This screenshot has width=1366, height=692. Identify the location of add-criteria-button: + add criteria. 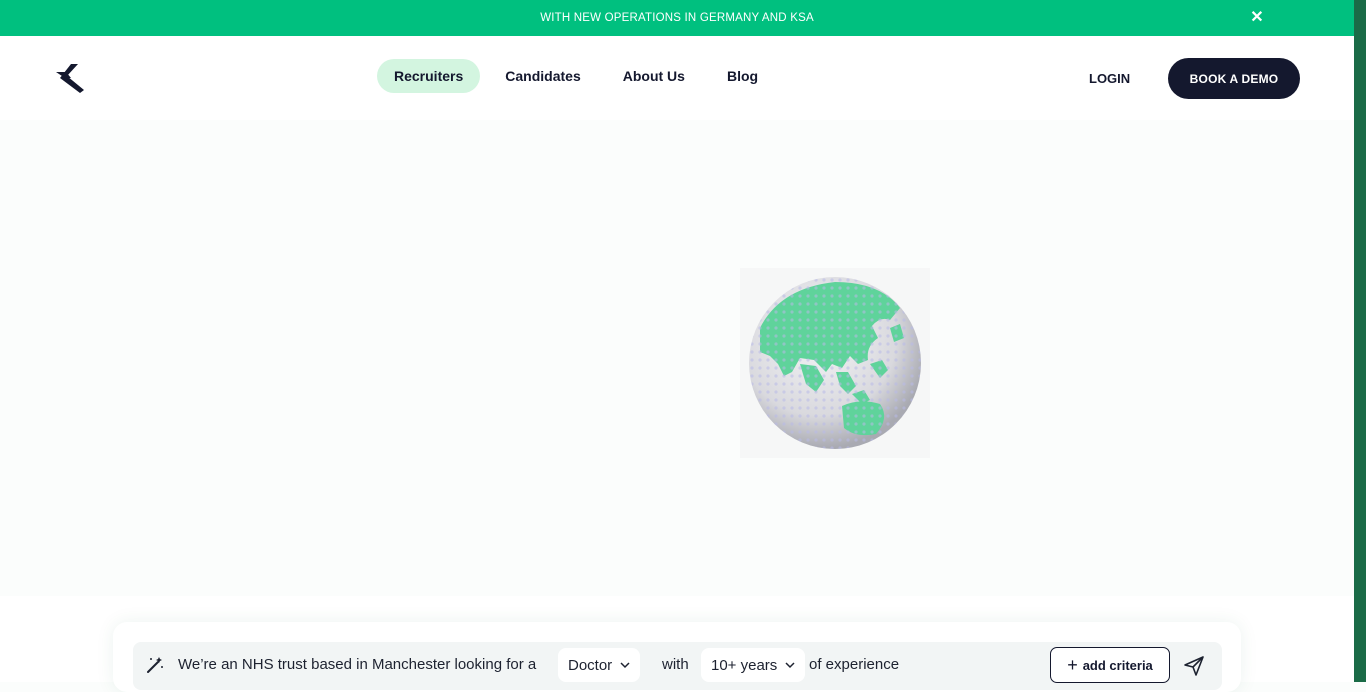
(1110, 665).